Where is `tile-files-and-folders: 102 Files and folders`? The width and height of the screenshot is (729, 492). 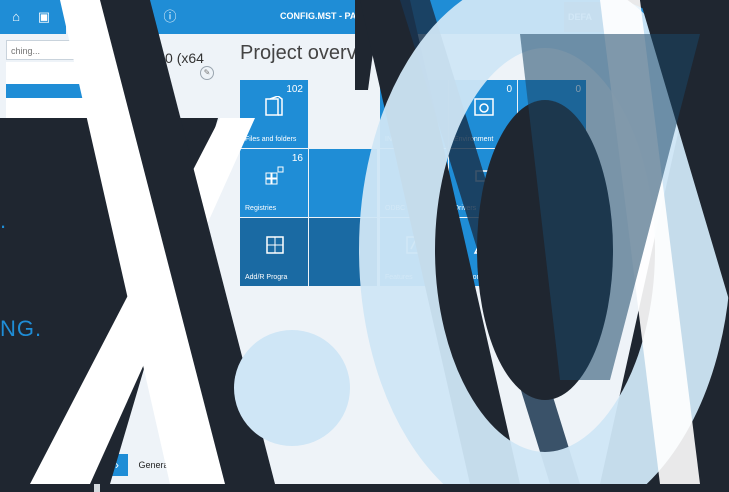 tile-files-and-folders: 102 Files and folders is located at coordinates (274, 114).